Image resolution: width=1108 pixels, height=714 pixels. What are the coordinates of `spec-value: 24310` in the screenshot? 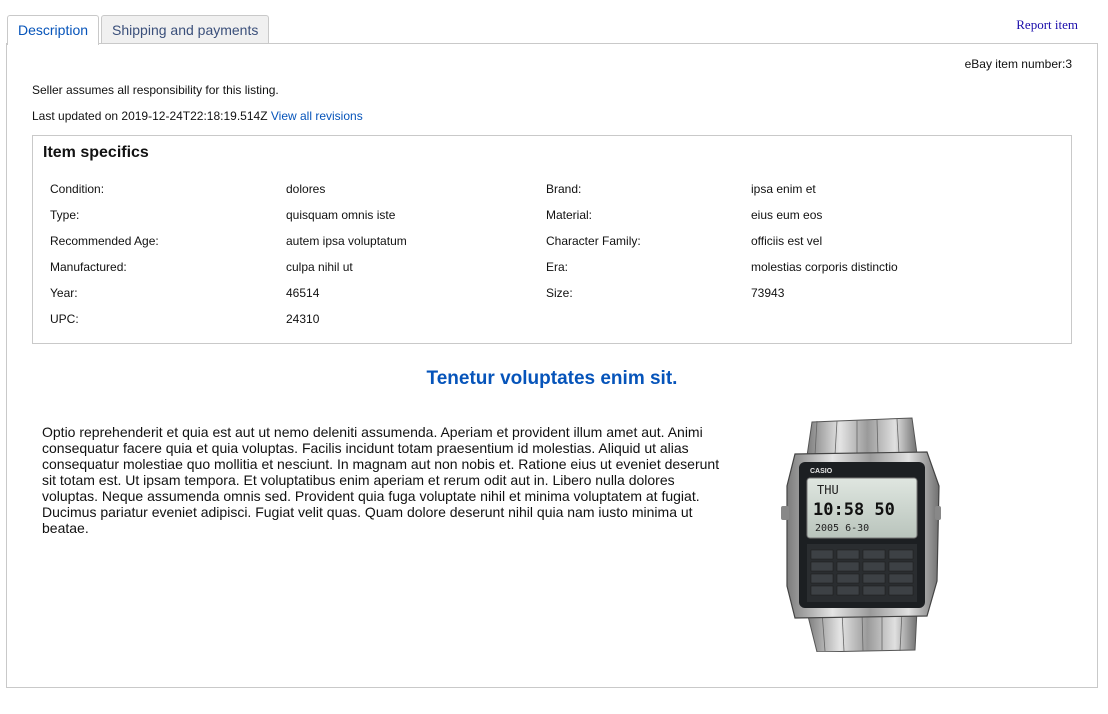 It's located at (303, 319).